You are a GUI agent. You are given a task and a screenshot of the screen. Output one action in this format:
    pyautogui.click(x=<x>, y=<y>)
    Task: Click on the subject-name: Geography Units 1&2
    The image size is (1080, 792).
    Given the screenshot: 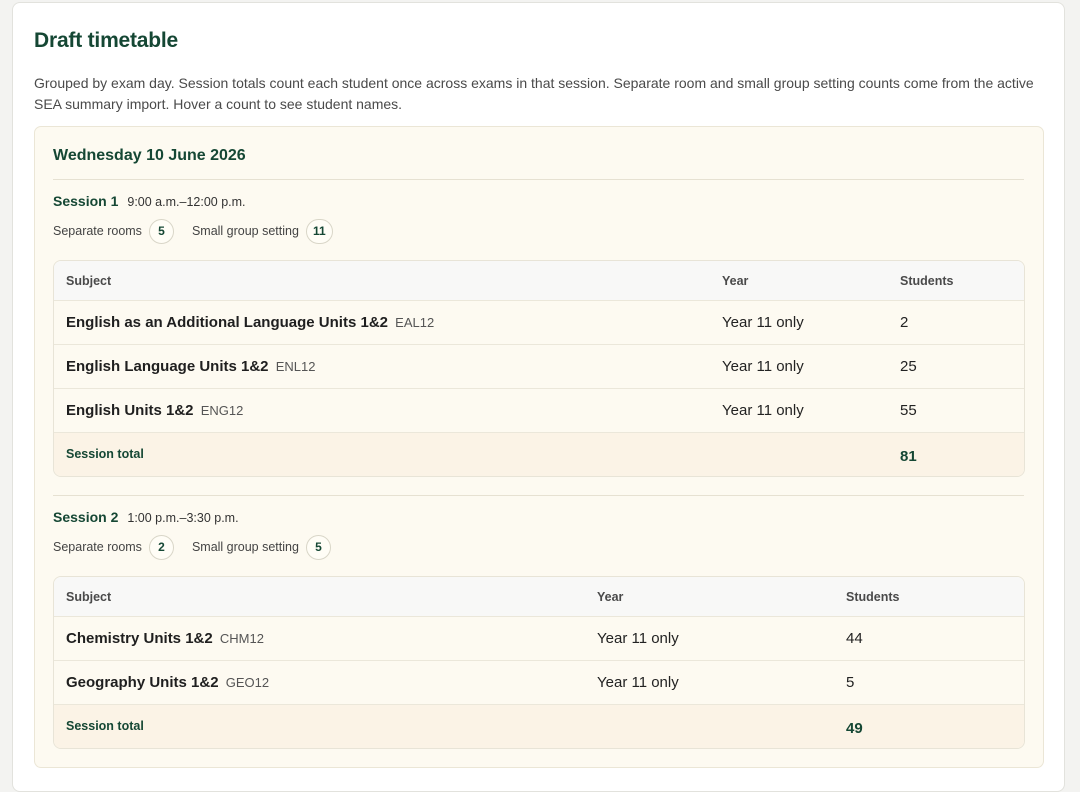 What is the action you would take?
    pyautogui.click(x=142, y=682)
    